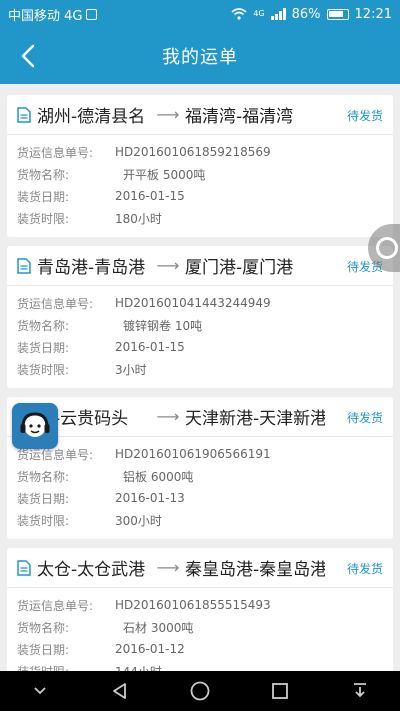 Image resolution: width=400 pixels, height=711 pixels. What do you see at coordinates (306, 14) in the screenshot?
I see `battery-percent: 86%` at bounding box center [306, 14].